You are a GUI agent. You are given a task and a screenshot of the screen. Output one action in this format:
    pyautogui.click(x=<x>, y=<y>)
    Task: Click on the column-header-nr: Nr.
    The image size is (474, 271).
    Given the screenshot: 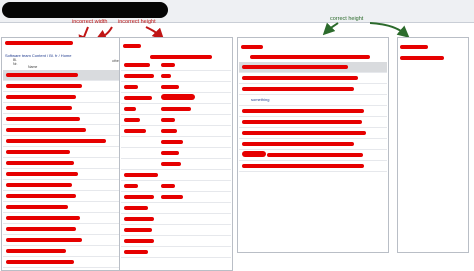 What is the action you would take?
    pyautogui.click(x=15, y=64)
    